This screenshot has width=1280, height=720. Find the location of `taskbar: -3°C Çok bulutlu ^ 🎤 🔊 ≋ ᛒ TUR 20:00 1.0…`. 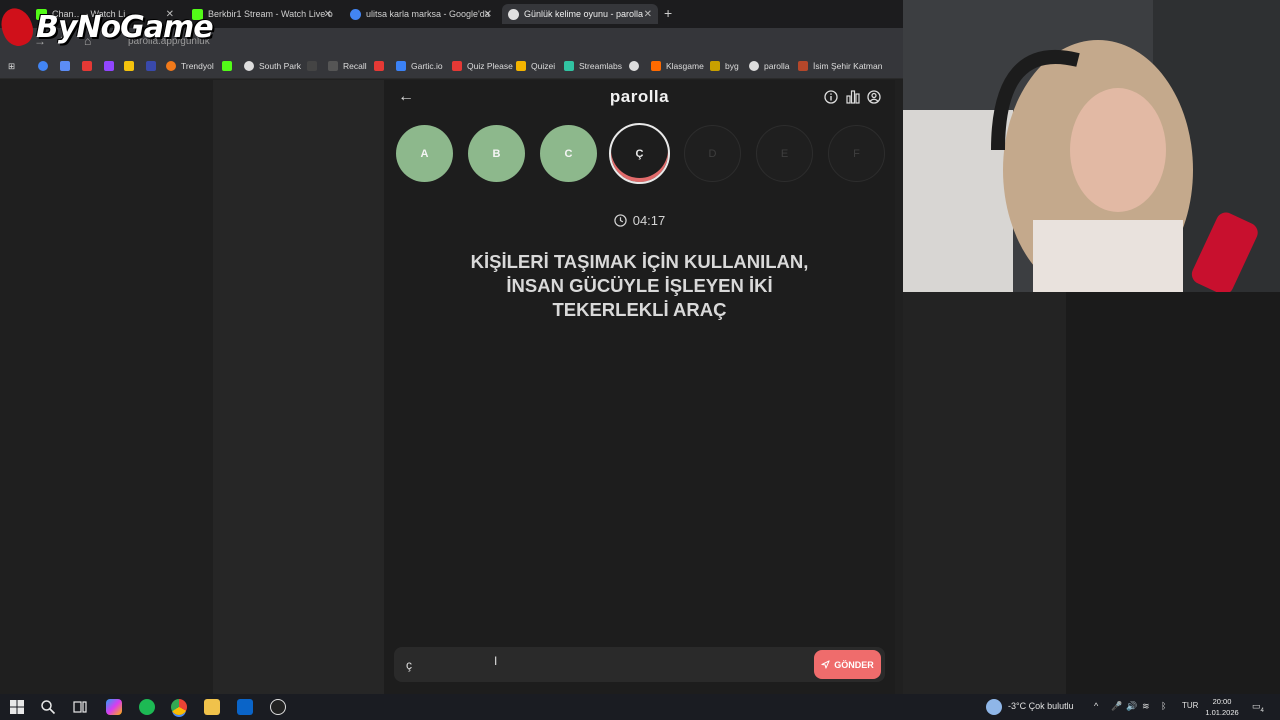

taskbar: -3°C Çok bulutlu ^ 🎤 🔊 ≋ ᛒ TUR 20:00 1.0… is located at coordinates (640, 707).